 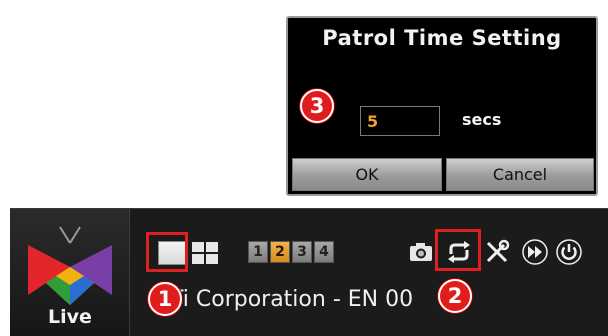 What do you see at coordinates (367, 174) in the screenshot?
I see `ok-button: OK` at bounding box center [367, 174].